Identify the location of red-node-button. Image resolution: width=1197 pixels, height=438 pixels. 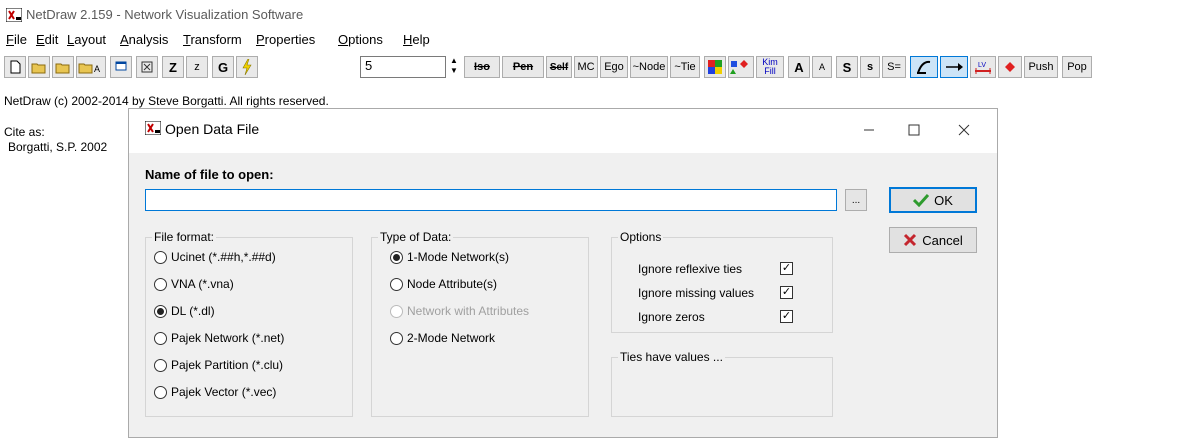
(1010, 67).